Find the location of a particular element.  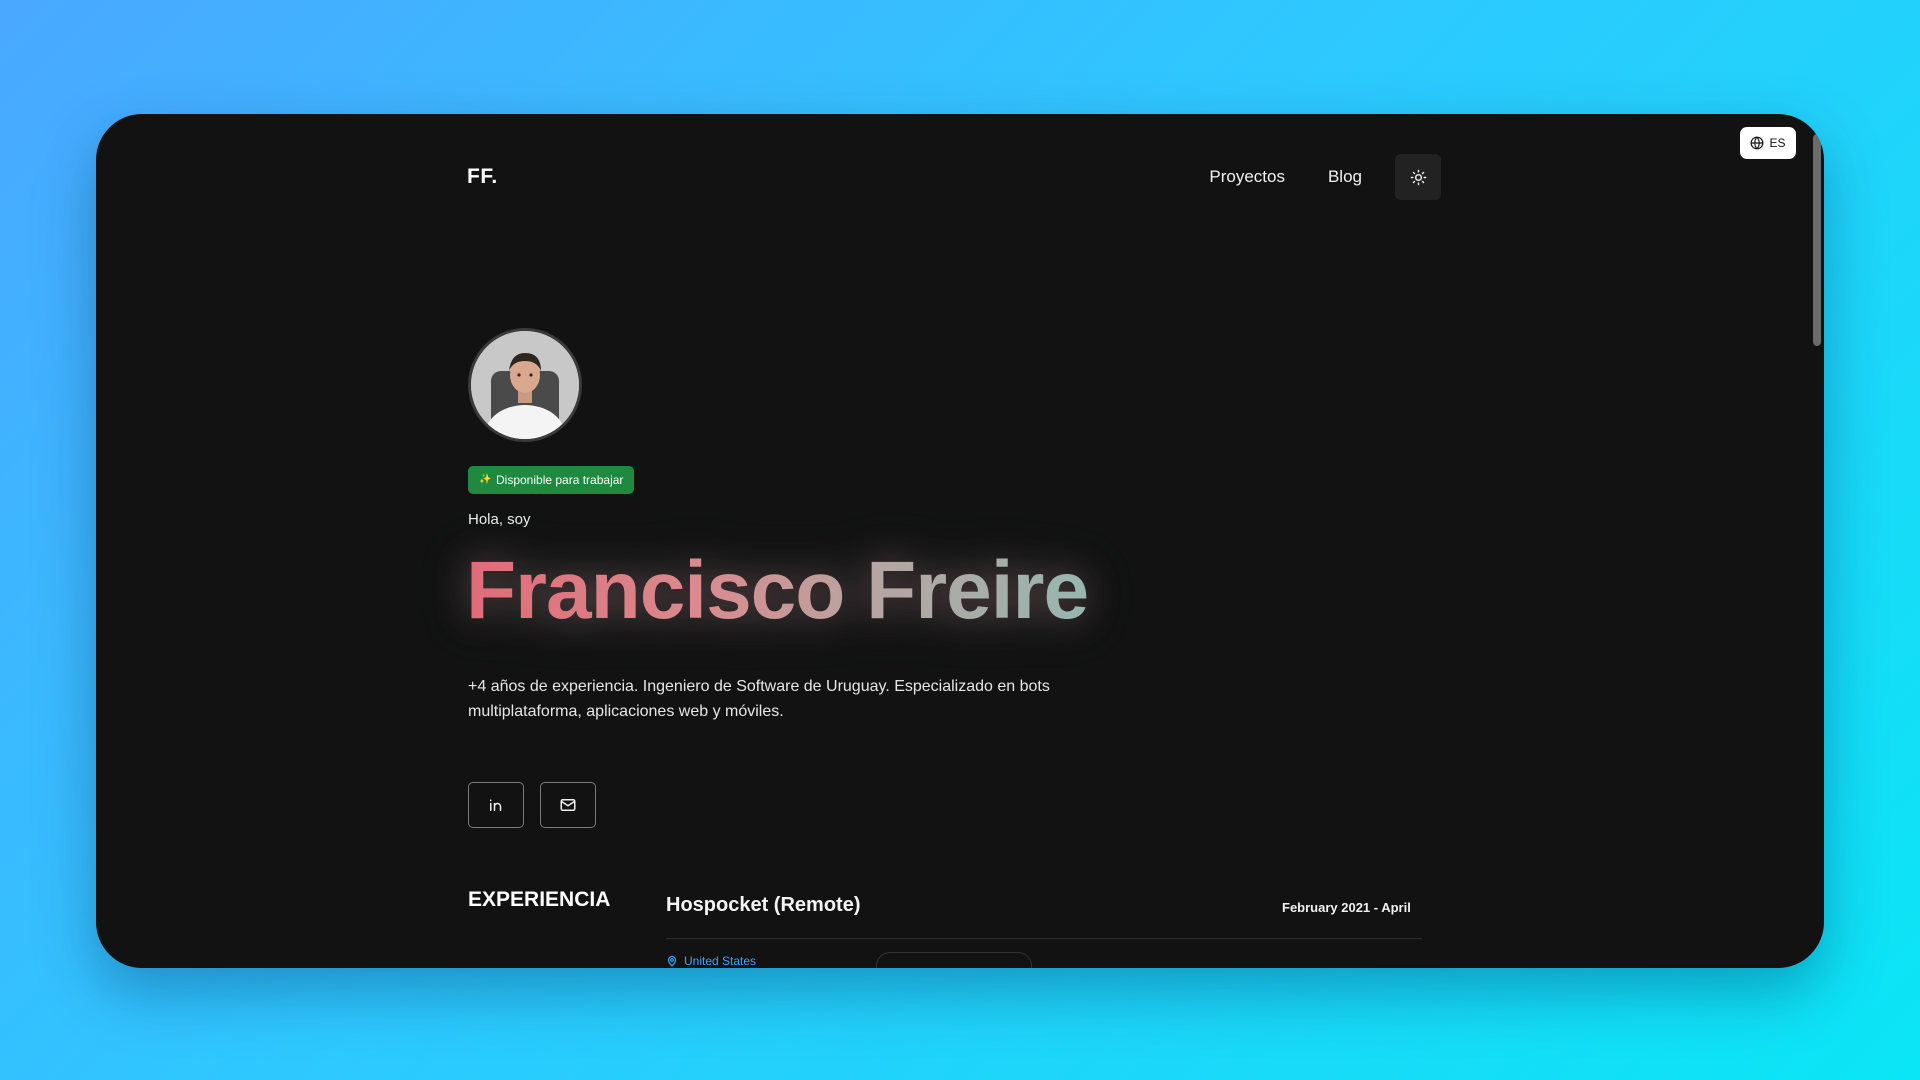

mail-icon is located at coordinates (568, 805).